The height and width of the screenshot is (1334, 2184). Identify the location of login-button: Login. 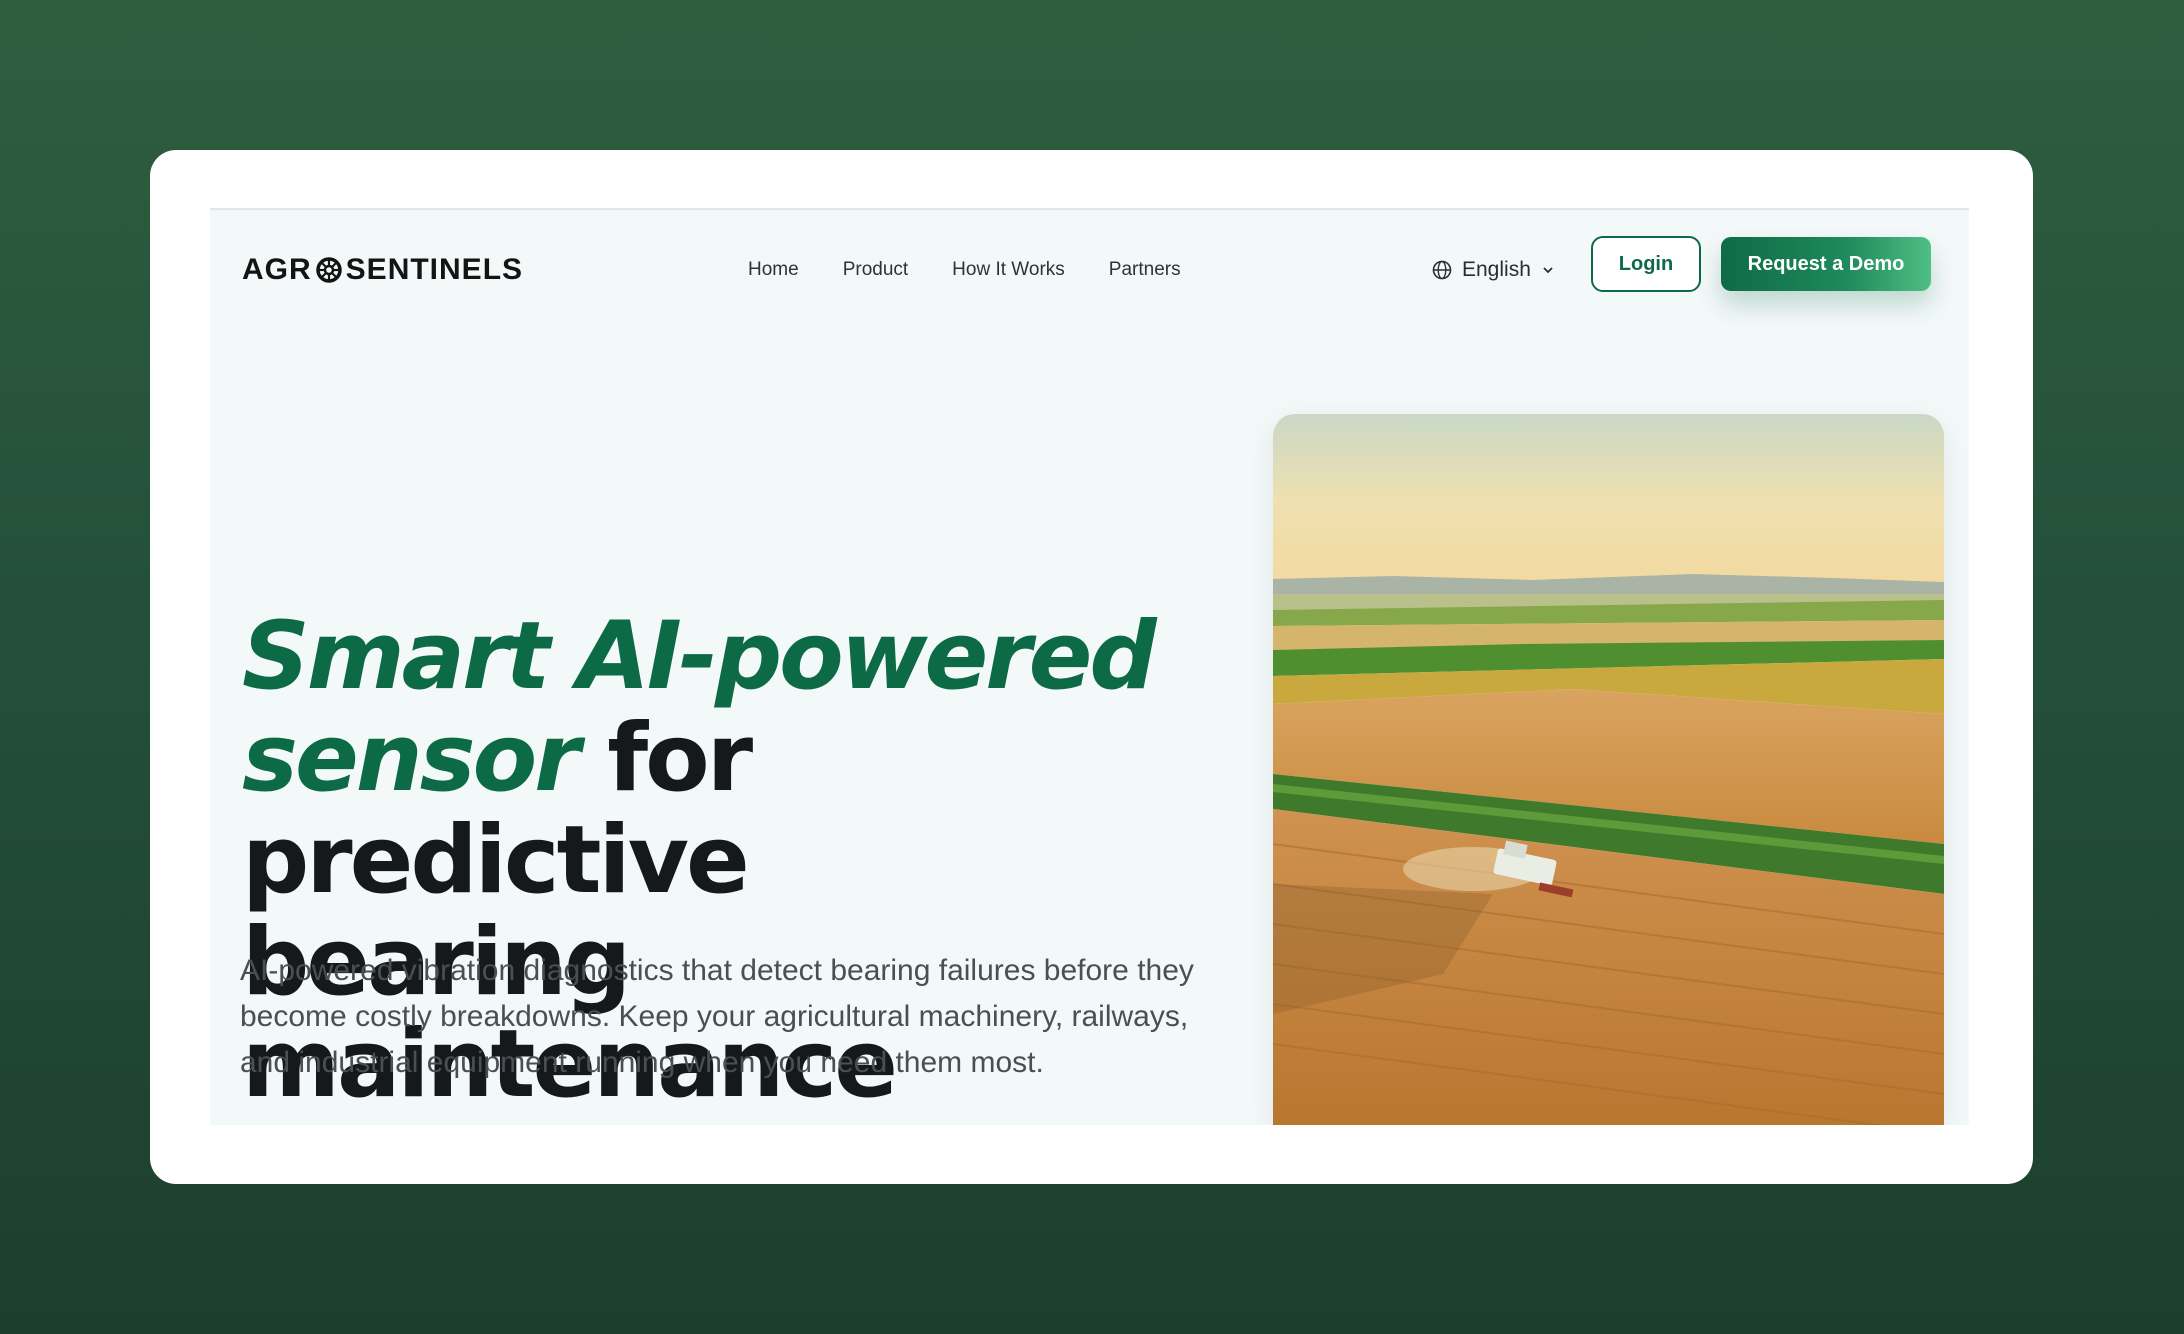
(1646, 264).